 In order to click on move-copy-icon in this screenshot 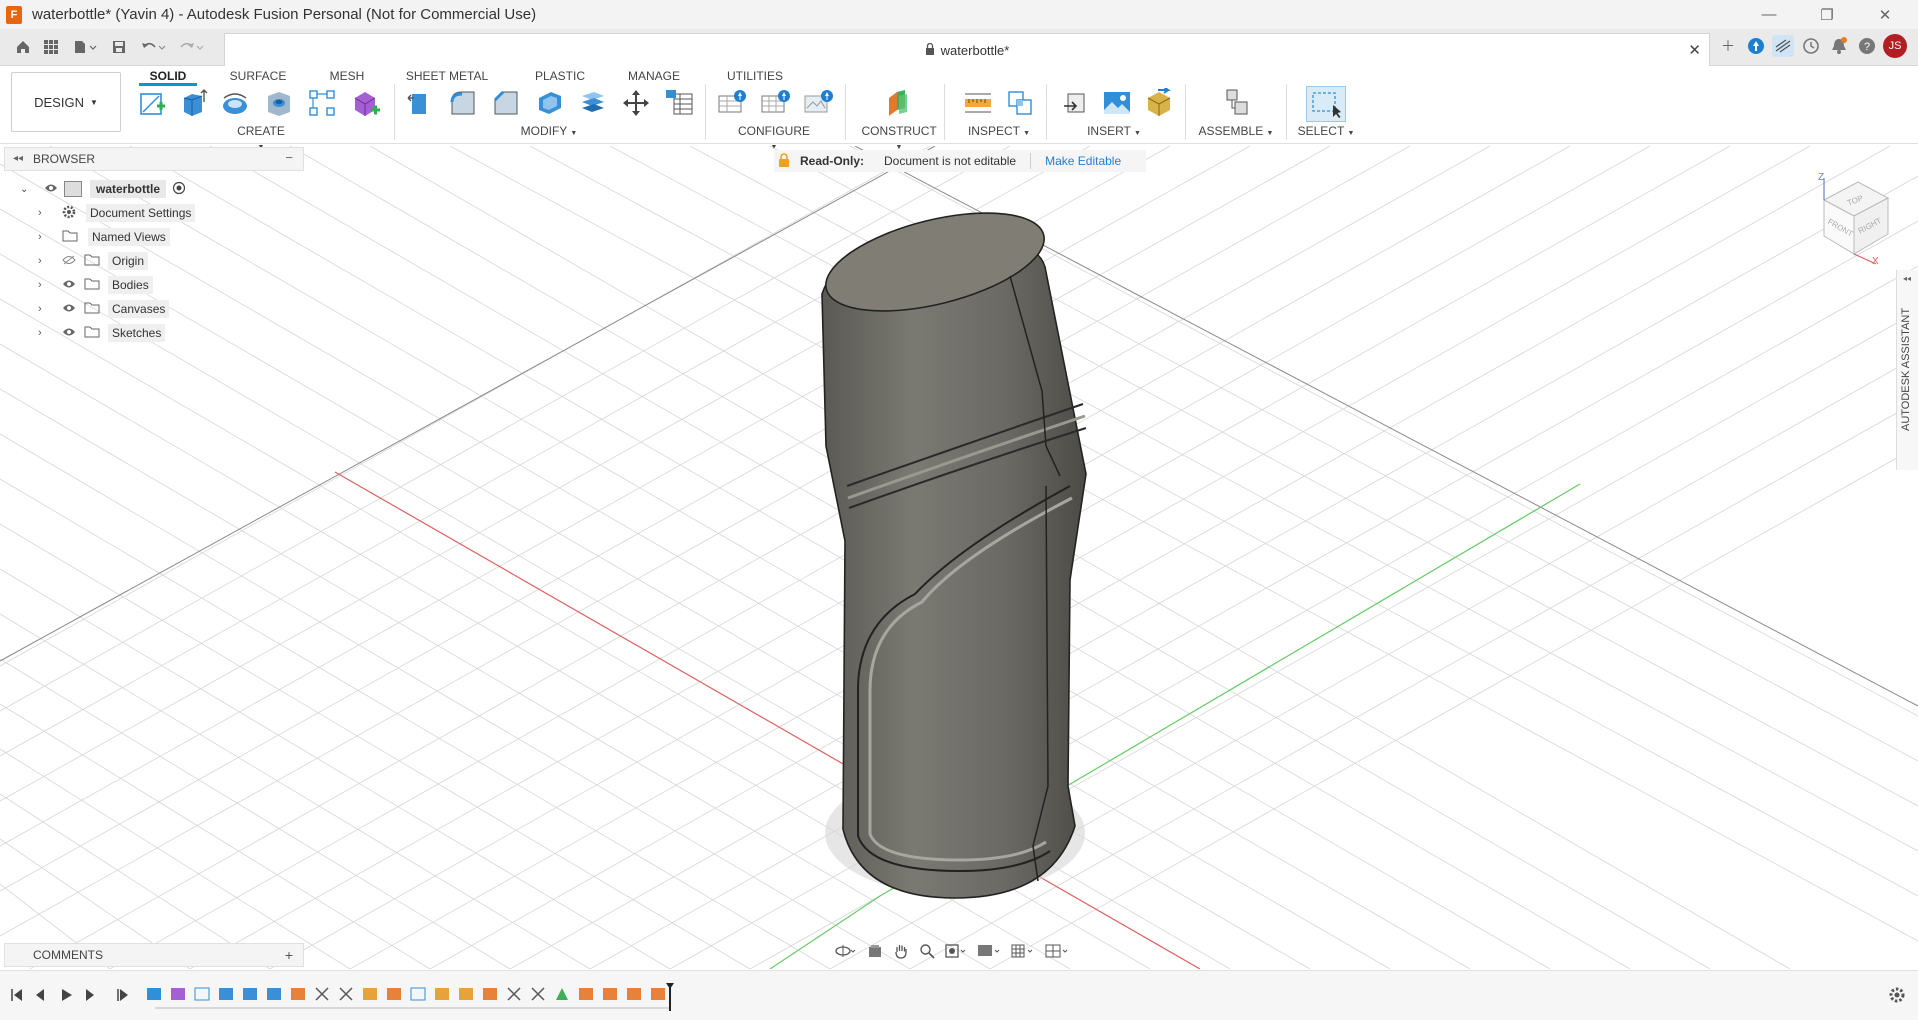, I will do `click(636, 103)`.